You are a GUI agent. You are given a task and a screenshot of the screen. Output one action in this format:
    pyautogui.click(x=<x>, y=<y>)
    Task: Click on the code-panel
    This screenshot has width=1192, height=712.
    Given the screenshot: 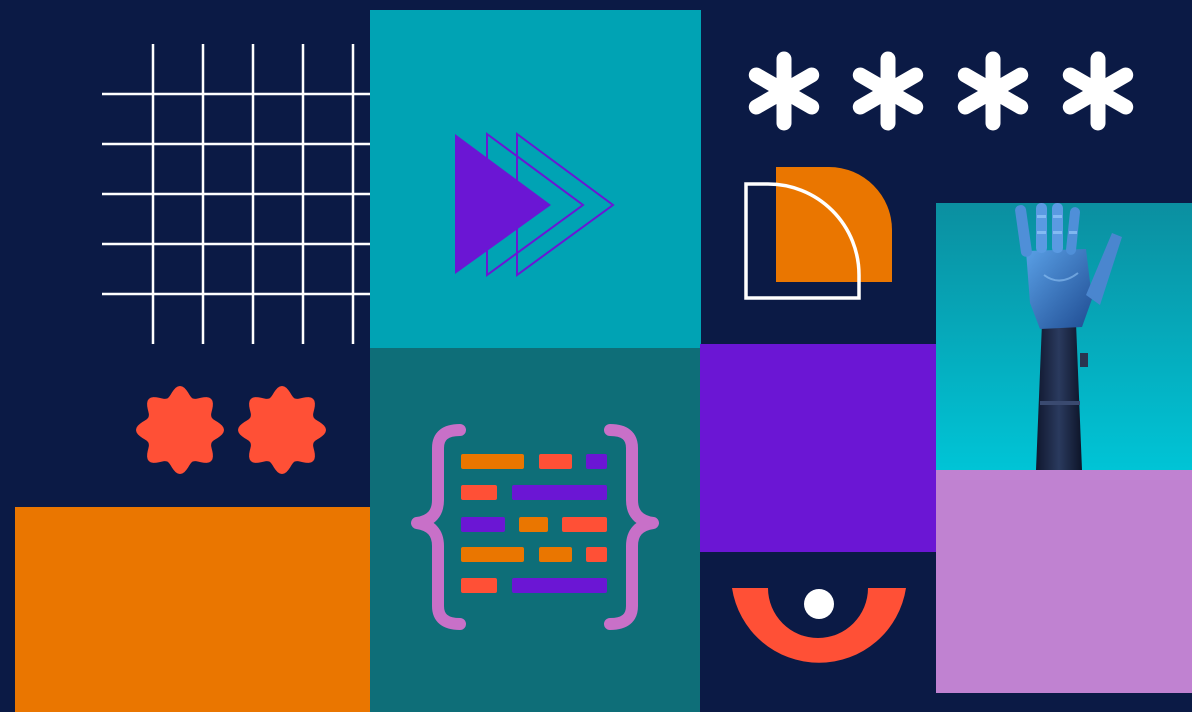 What is the action you would take?
    pyautogui.click(x=535, y=530)
    